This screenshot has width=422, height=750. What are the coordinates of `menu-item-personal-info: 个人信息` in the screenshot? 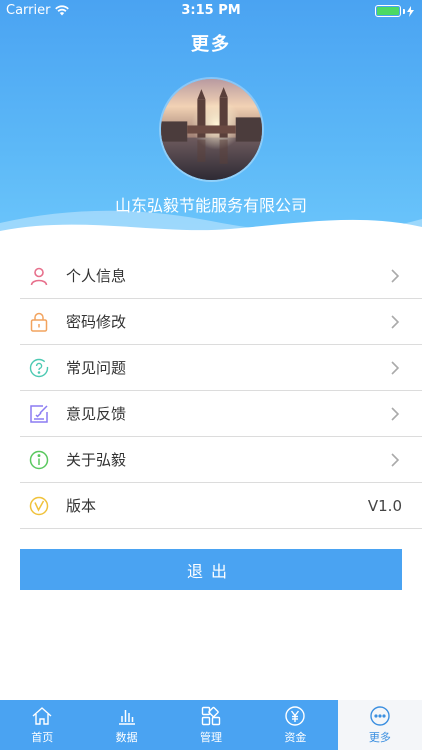 It's located at (221, 276).